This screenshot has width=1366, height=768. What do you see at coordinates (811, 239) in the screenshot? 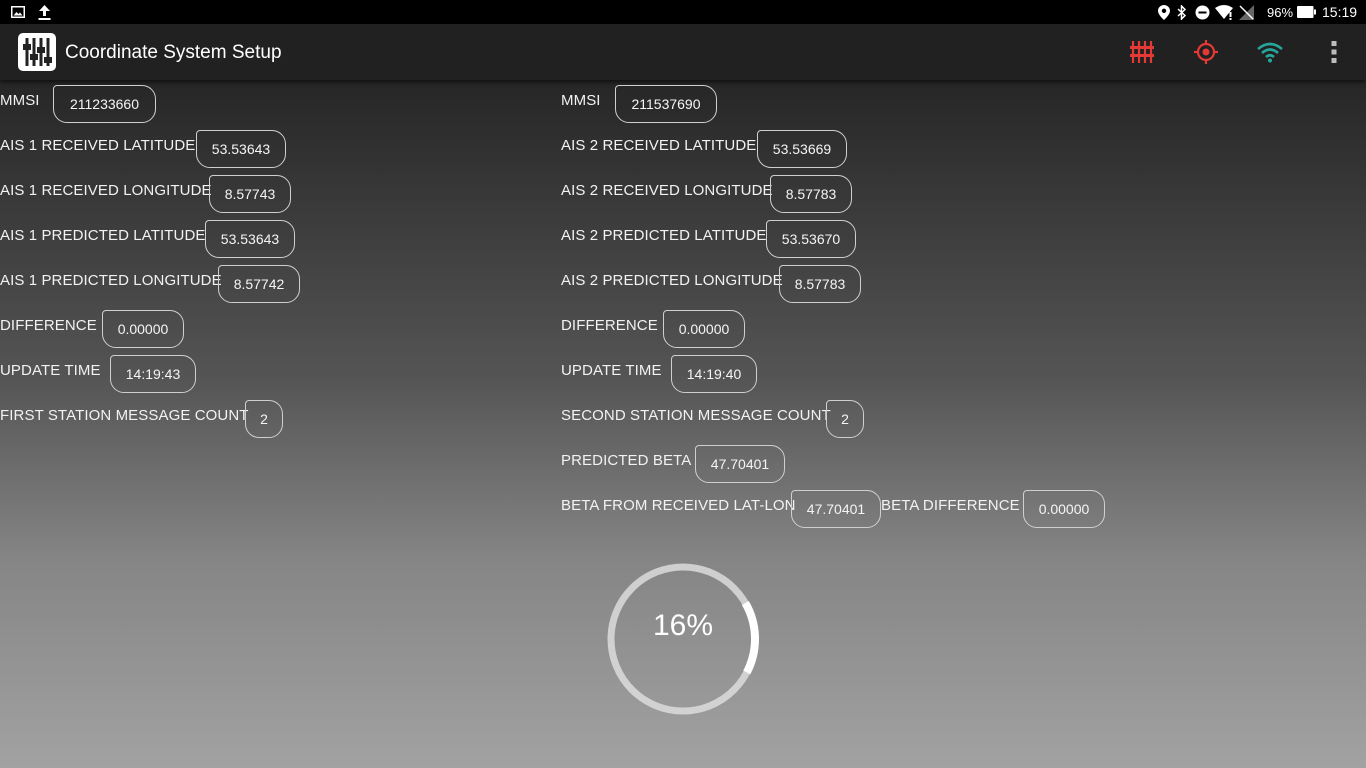
I see `ais2-predicted-latitude-field: 53.53670` at bounding box center [811, 239].